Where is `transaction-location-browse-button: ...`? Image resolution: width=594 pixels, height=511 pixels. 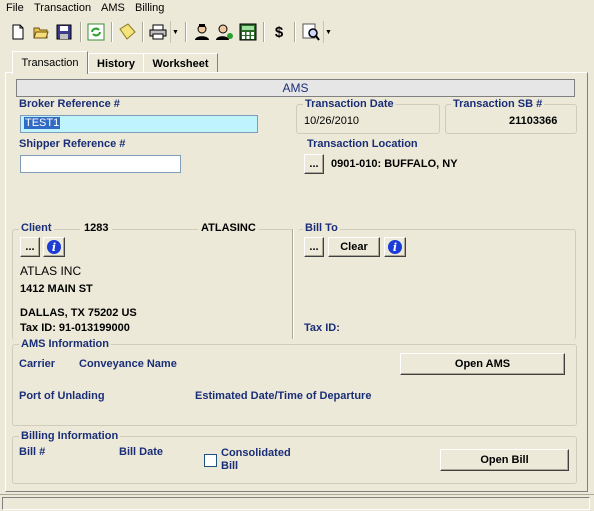 transaction-location-browse-button: ... is located at coordinates (314, 164).